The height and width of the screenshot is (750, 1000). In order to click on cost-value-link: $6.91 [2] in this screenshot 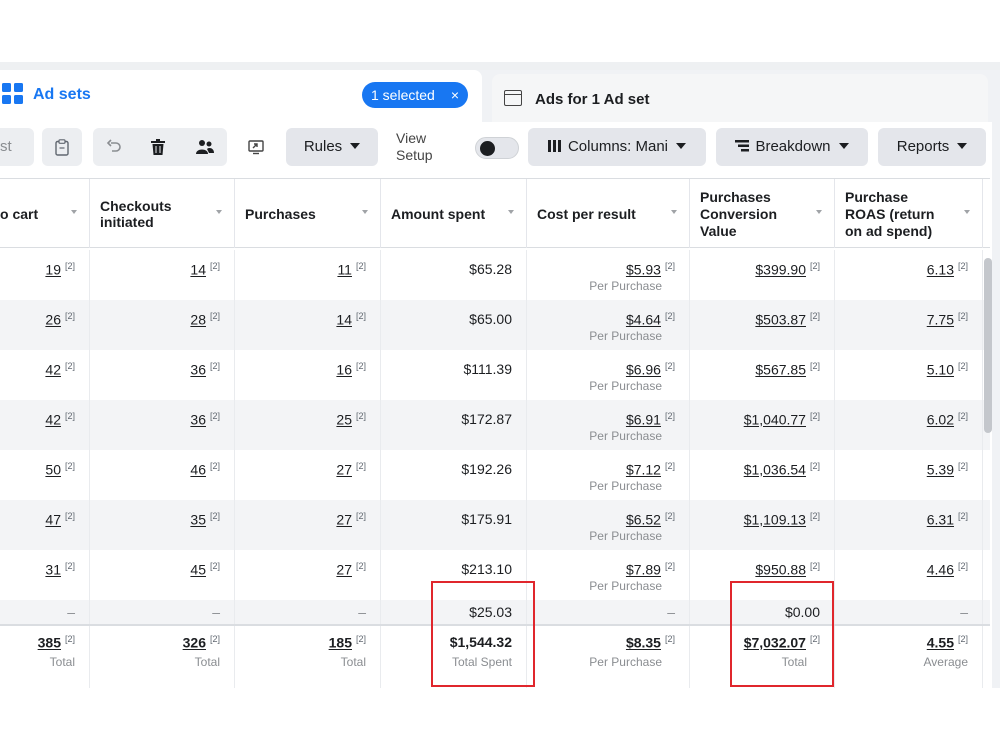, I will do `click(650, 419)`.